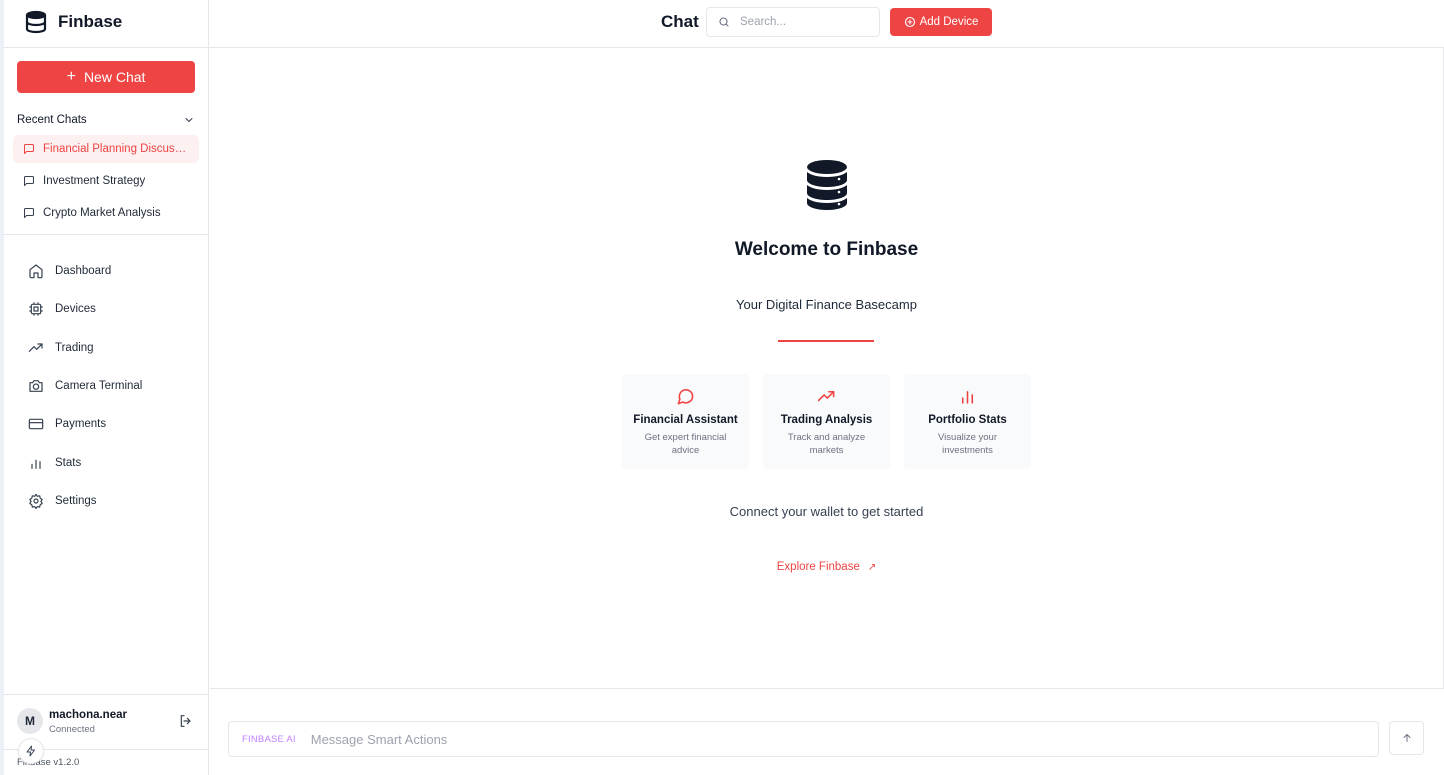  I want to click on quick-action-button, so click(31, 751).